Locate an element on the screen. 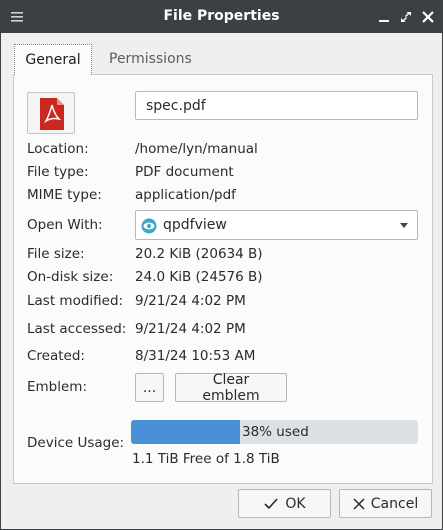  location-label: Location: is located at coordinates (58, 149).